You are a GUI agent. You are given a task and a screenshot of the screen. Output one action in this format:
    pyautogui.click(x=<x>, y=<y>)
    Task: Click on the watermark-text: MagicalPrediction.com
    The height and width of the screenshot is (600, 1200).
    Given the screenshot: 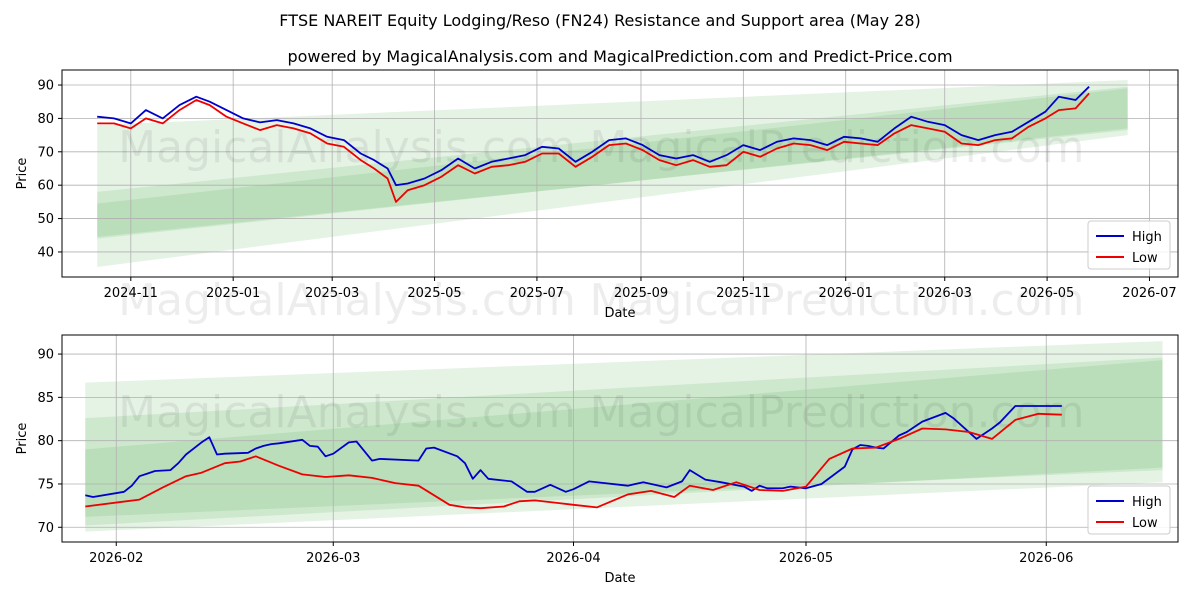 What is the action you would take?
    pyautogui.click(x=837, y=147)
    